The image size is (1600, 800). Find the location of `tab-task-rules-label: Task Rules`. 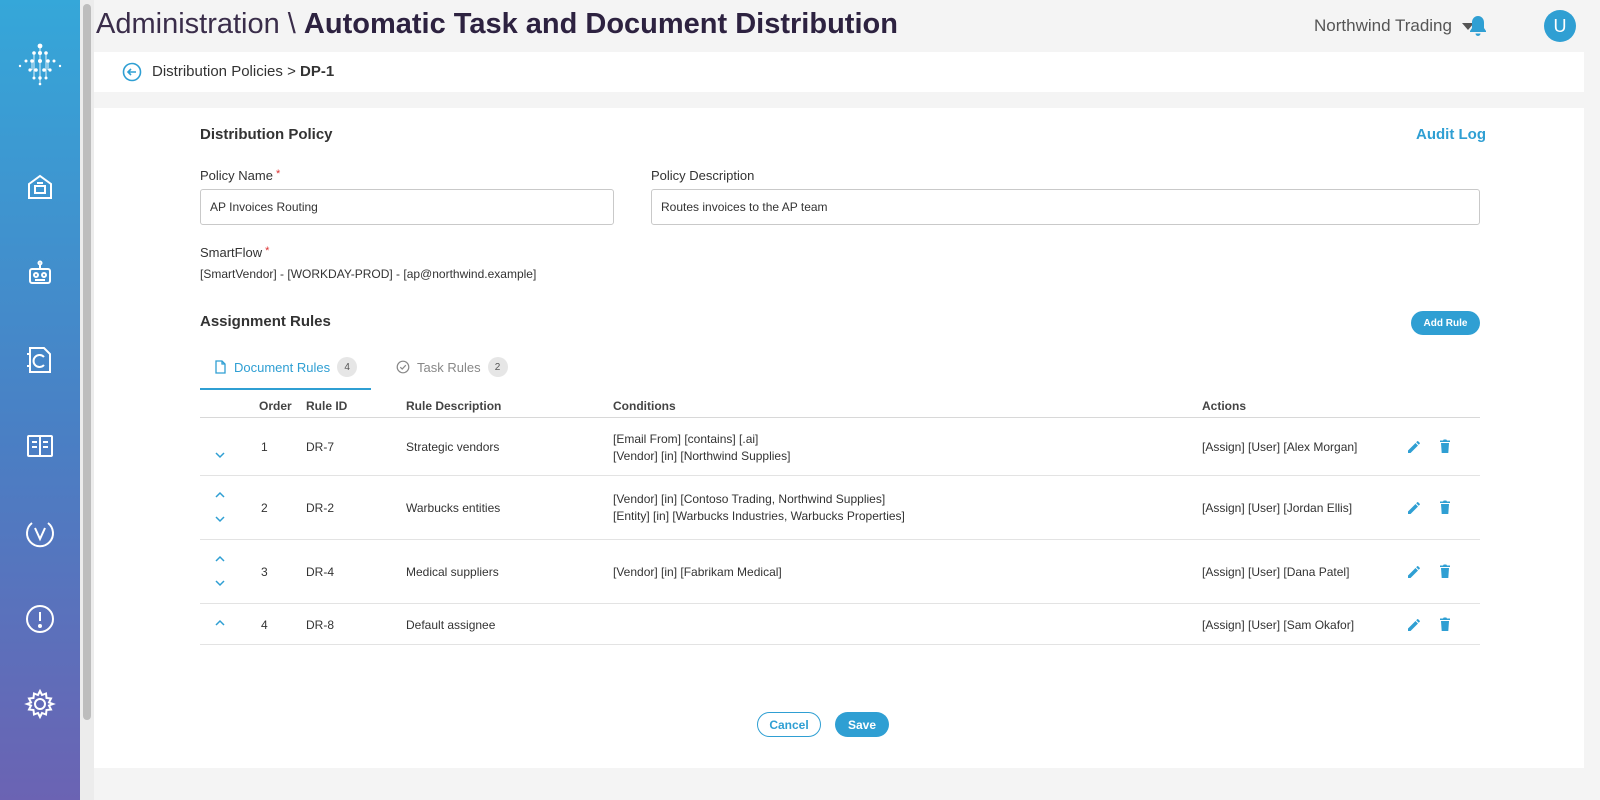

tab-task-rules-label: Task Rules is located at coordinates (449, 367).